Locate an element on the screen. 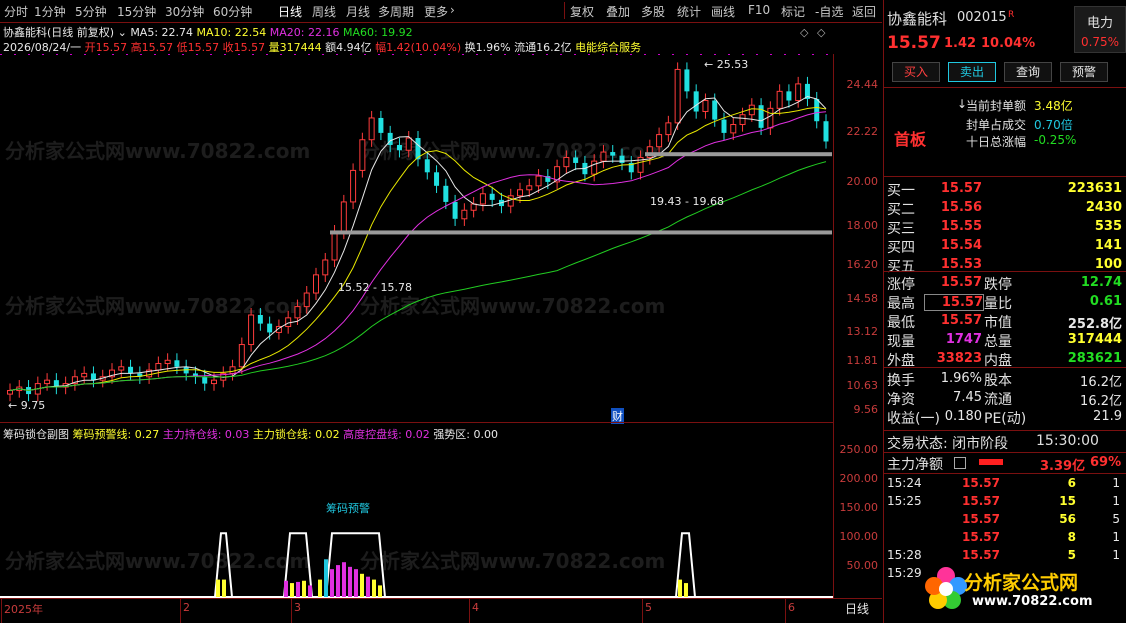 This screenshot has height=623, width=1126. period-week: 周线 is located at coordinates (324, 11).